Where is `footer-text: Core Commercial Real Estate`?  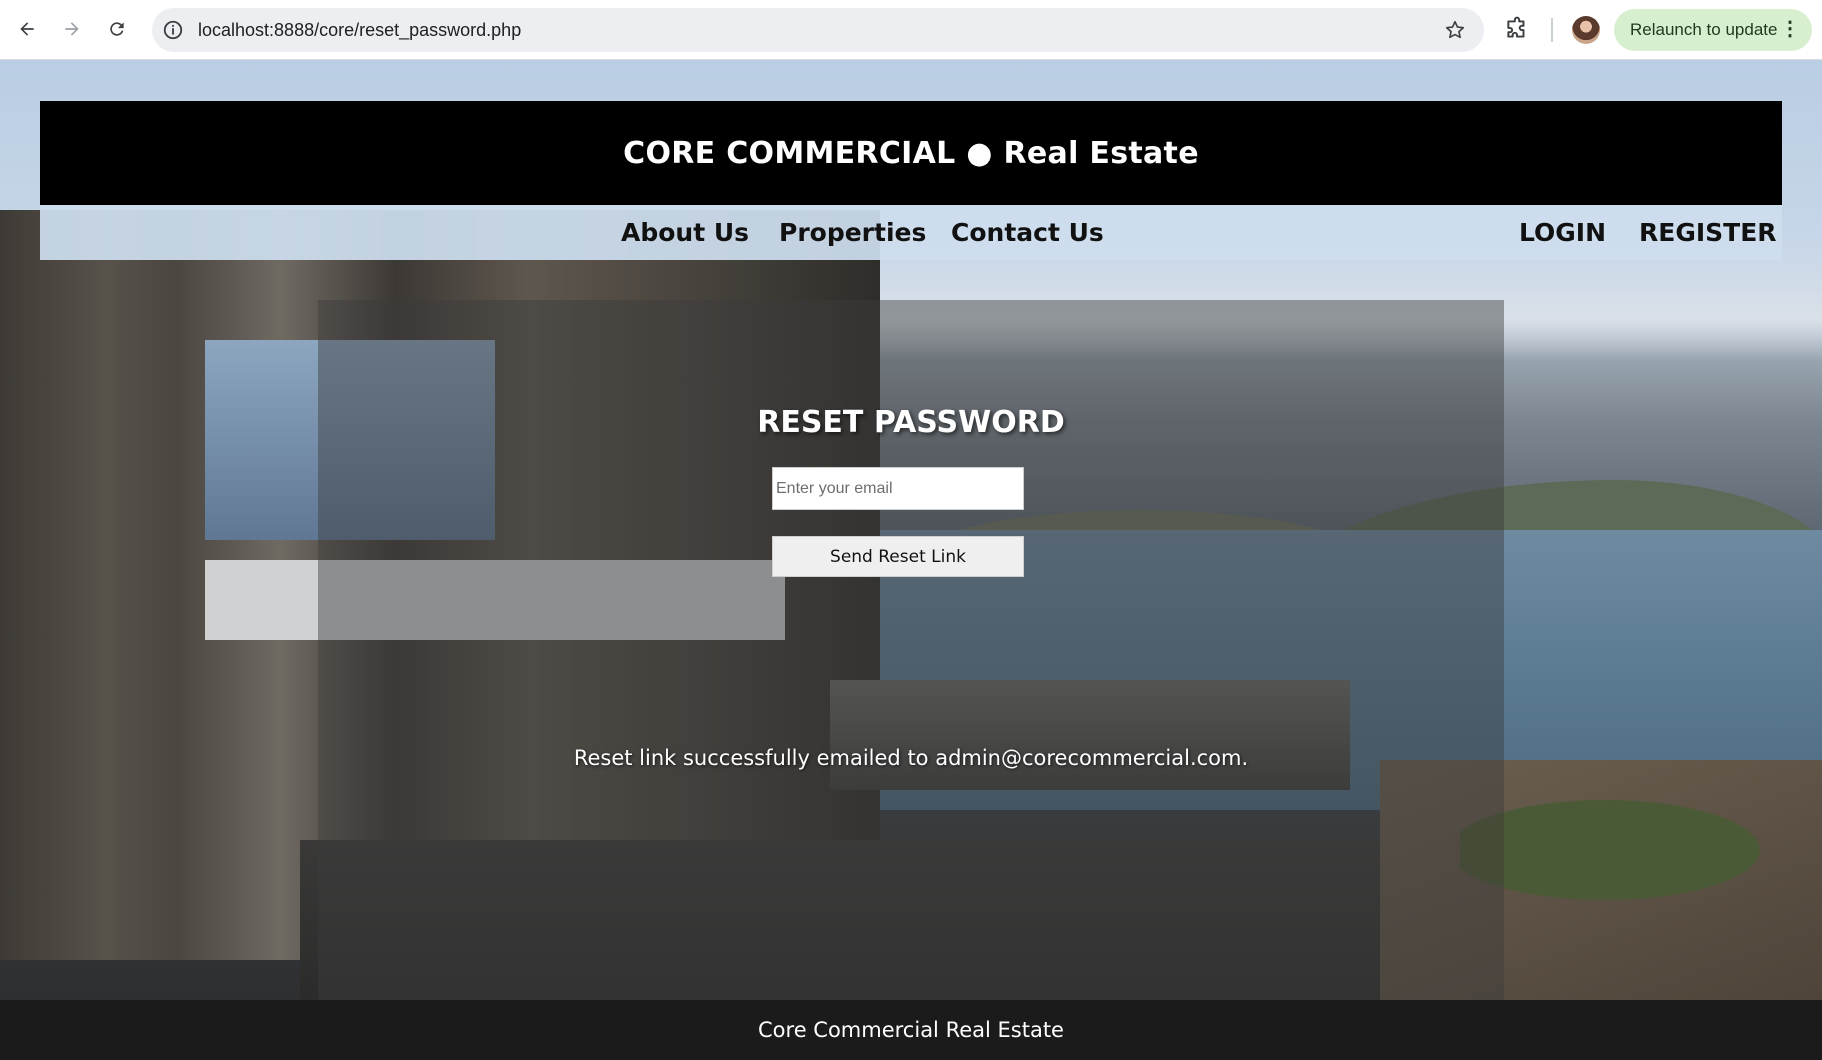
footer-text: Core Commercial Real Estate is located at coordinates (911, 1030).